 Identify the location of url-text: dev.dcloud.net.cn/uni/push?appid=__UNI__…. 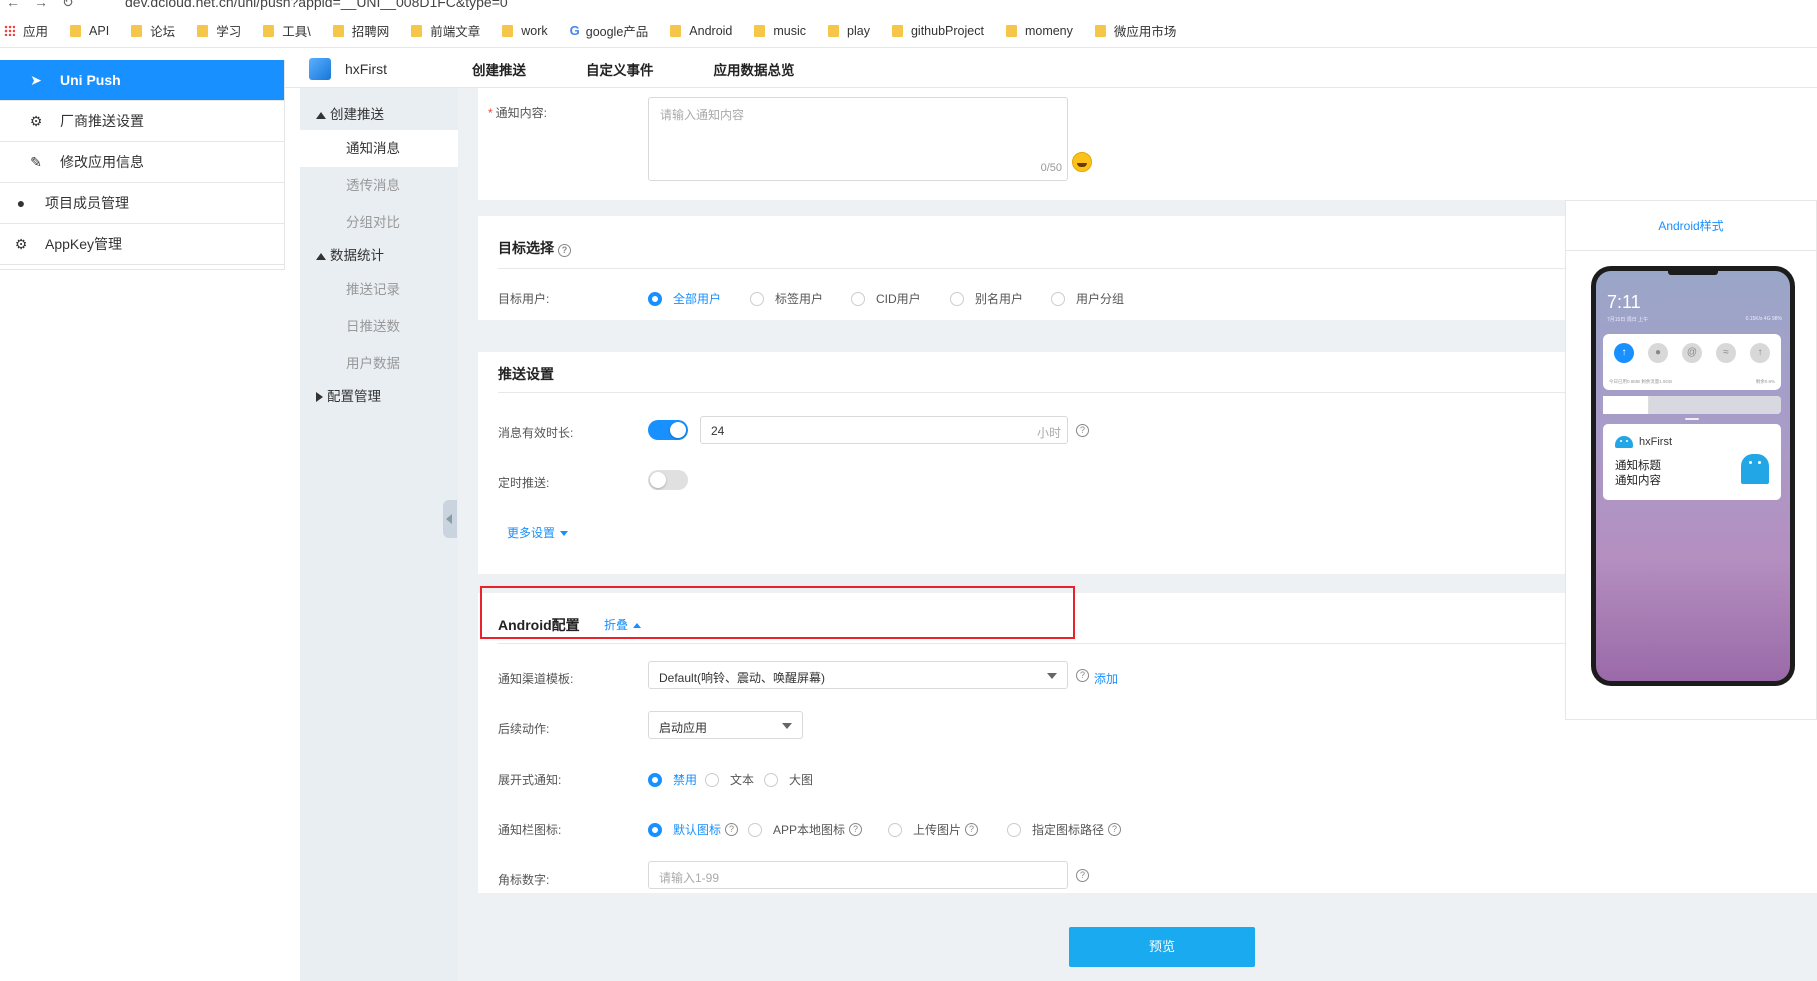
(316, 5).